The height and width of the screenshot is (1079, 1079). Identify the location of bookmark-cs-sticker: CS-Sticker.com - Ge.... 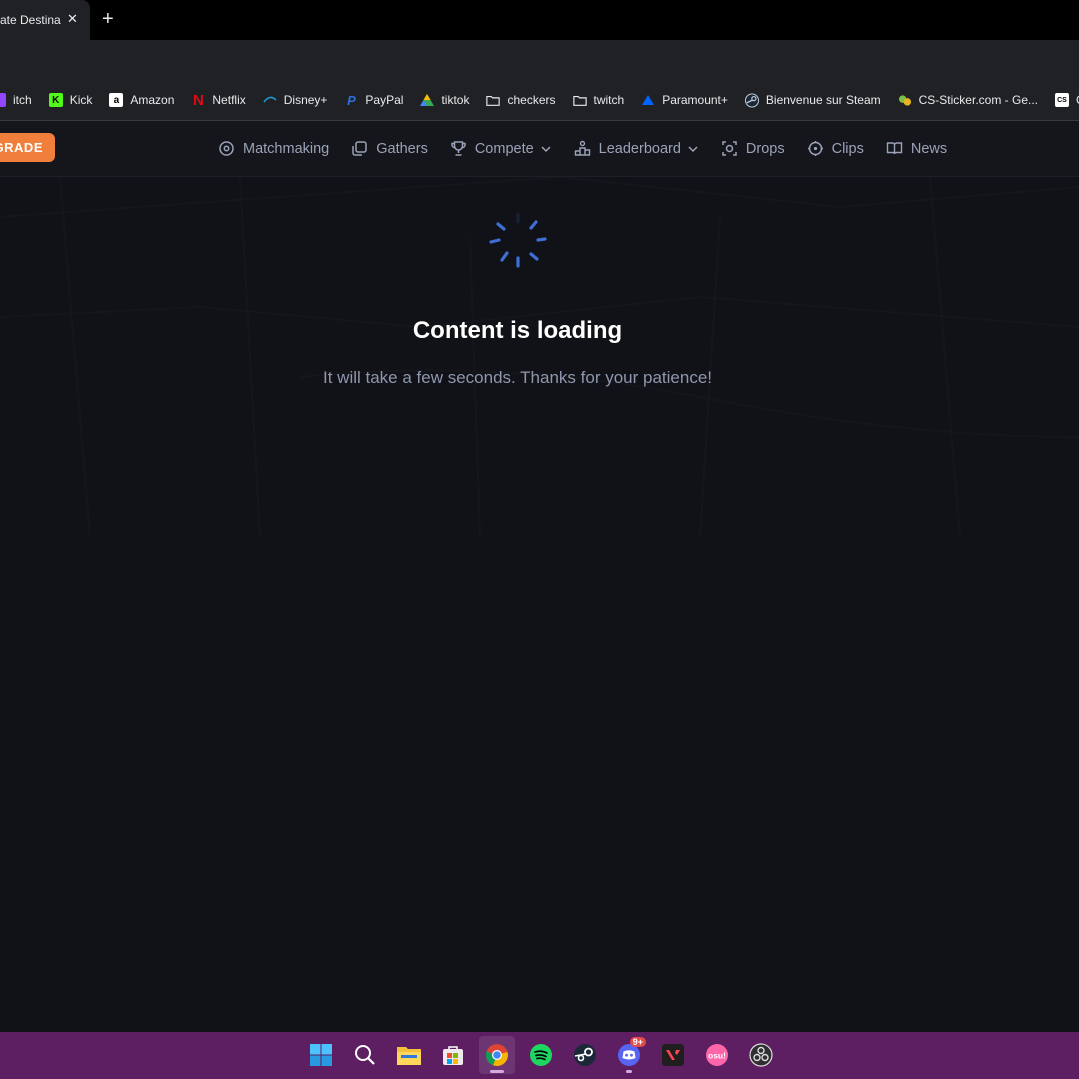
(968, 100).